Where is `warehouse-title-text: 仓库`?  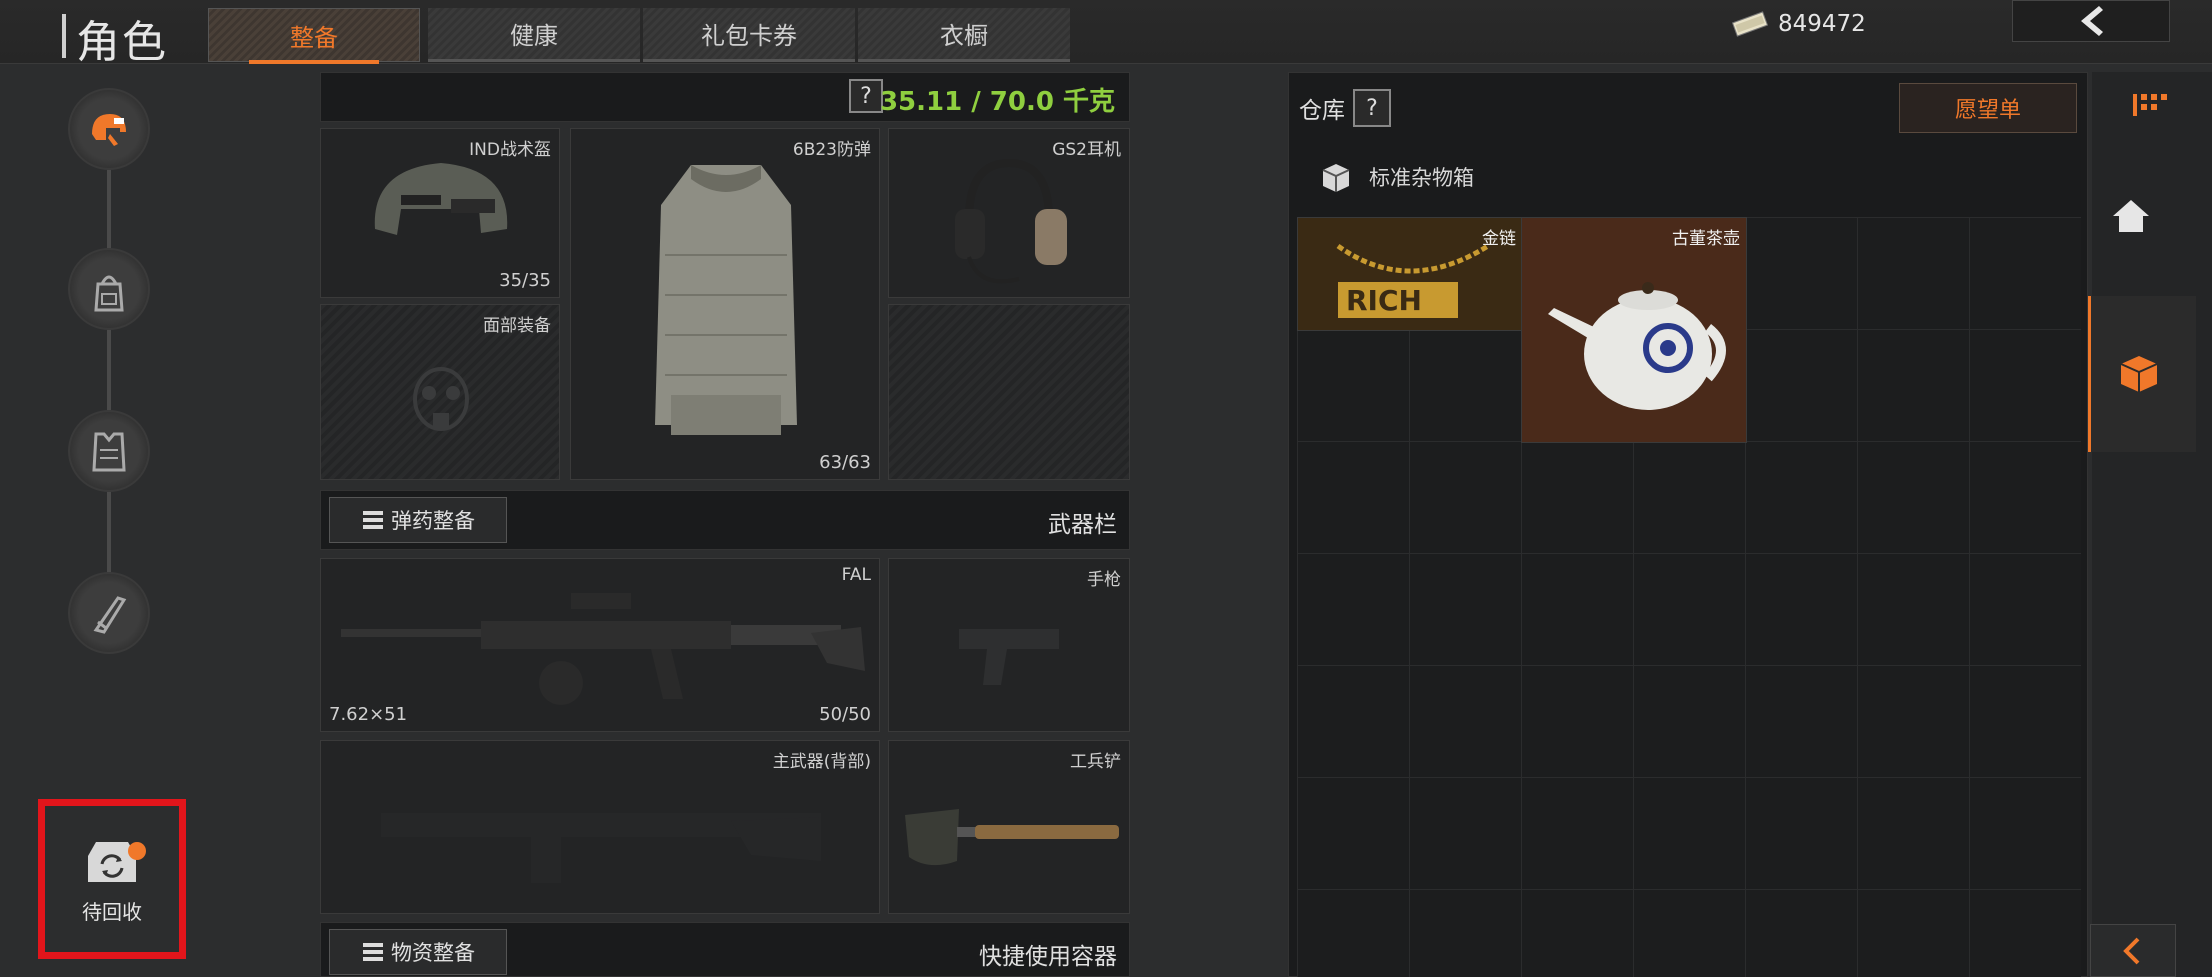
warehouse-title-text: 仓库 is located at coordinates (1322, 111).